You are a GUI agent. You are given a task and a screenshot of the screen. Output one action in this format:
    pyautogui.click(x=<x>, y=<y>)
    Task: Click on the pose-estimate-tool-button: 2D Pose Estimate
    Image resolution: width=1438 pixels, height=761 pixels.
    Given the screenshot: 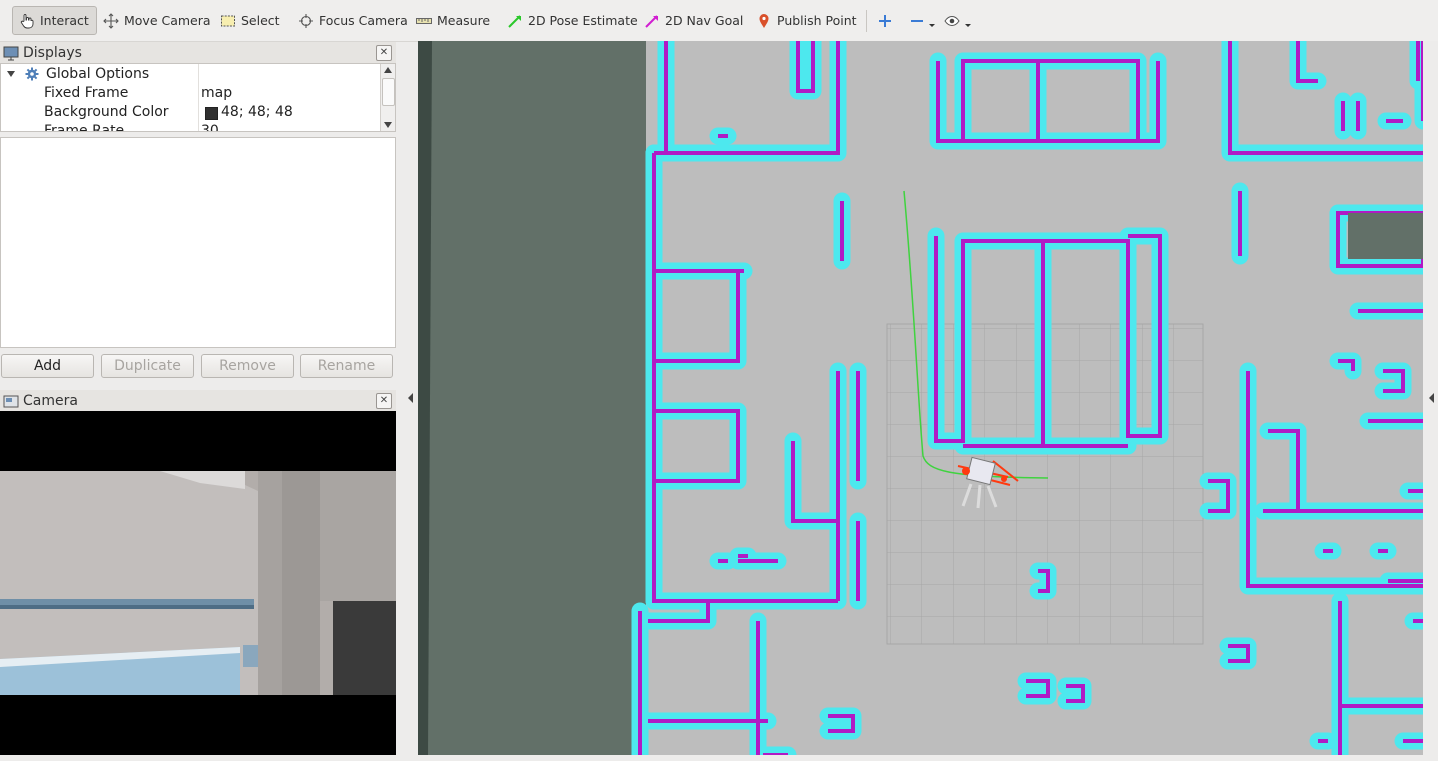 What is the action you would take?
    pyautogui.click(x=572, y=20)
    